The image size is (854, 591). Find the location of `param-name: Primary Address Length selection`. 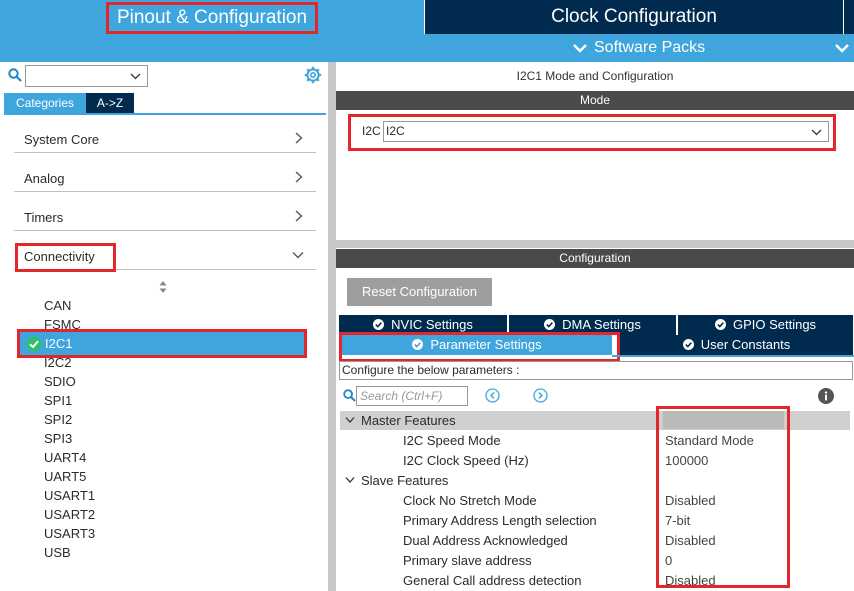

param-name: Primary Address Length selection is located at coordinates (500, 520).